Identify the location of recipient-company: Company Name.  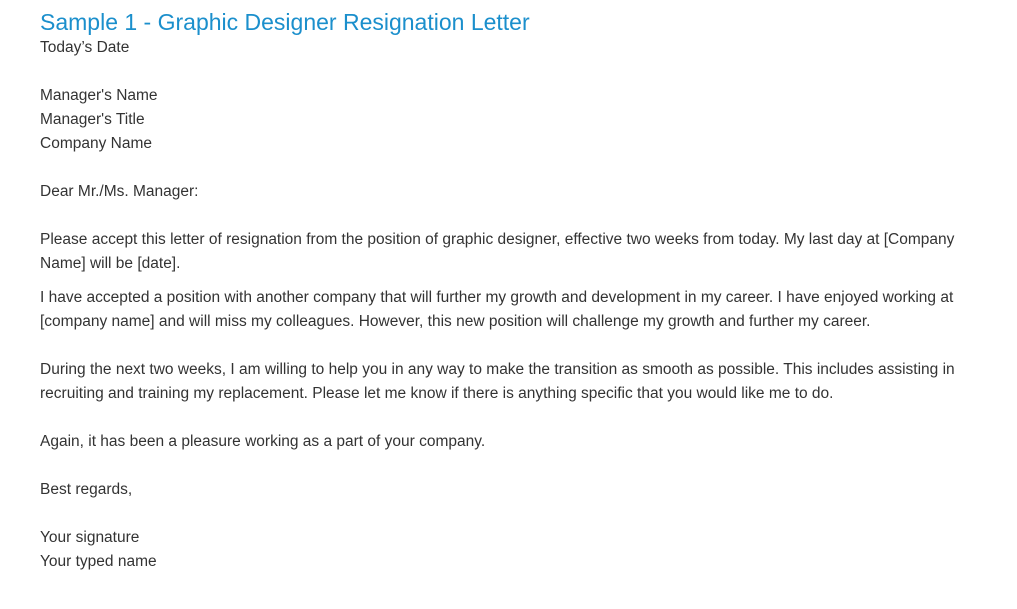
(96, 143).